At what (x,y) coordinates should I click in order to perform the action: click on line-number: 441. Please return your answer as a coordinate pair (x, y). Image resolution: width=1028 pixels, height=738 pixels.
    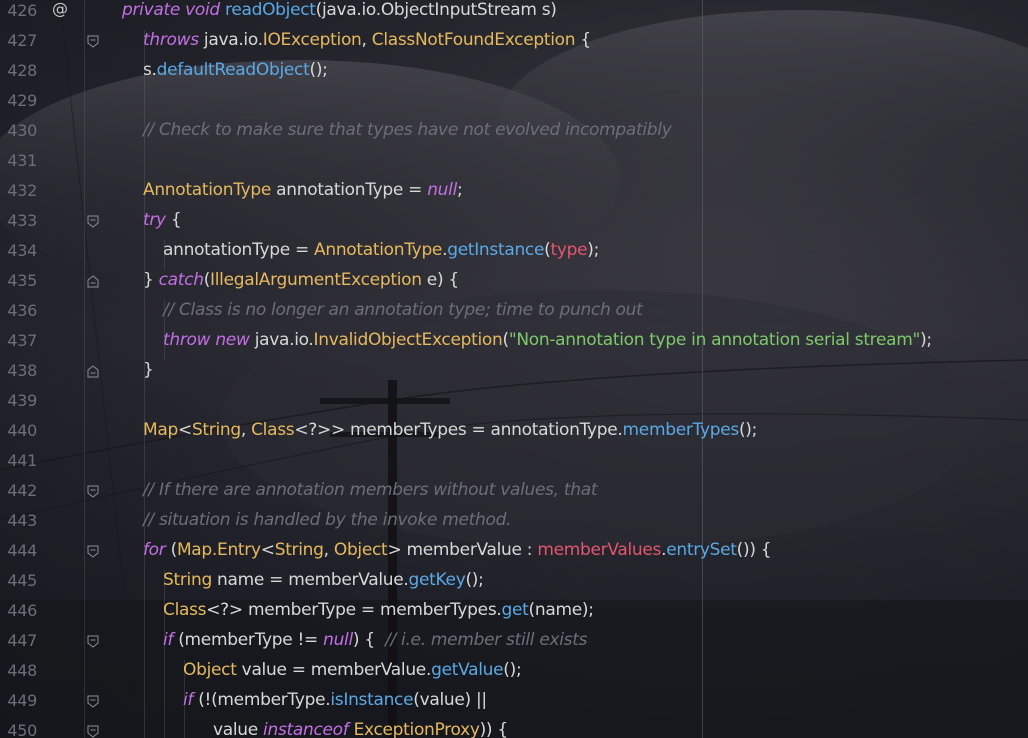
    Looking at the image, I should click on (18, 460).